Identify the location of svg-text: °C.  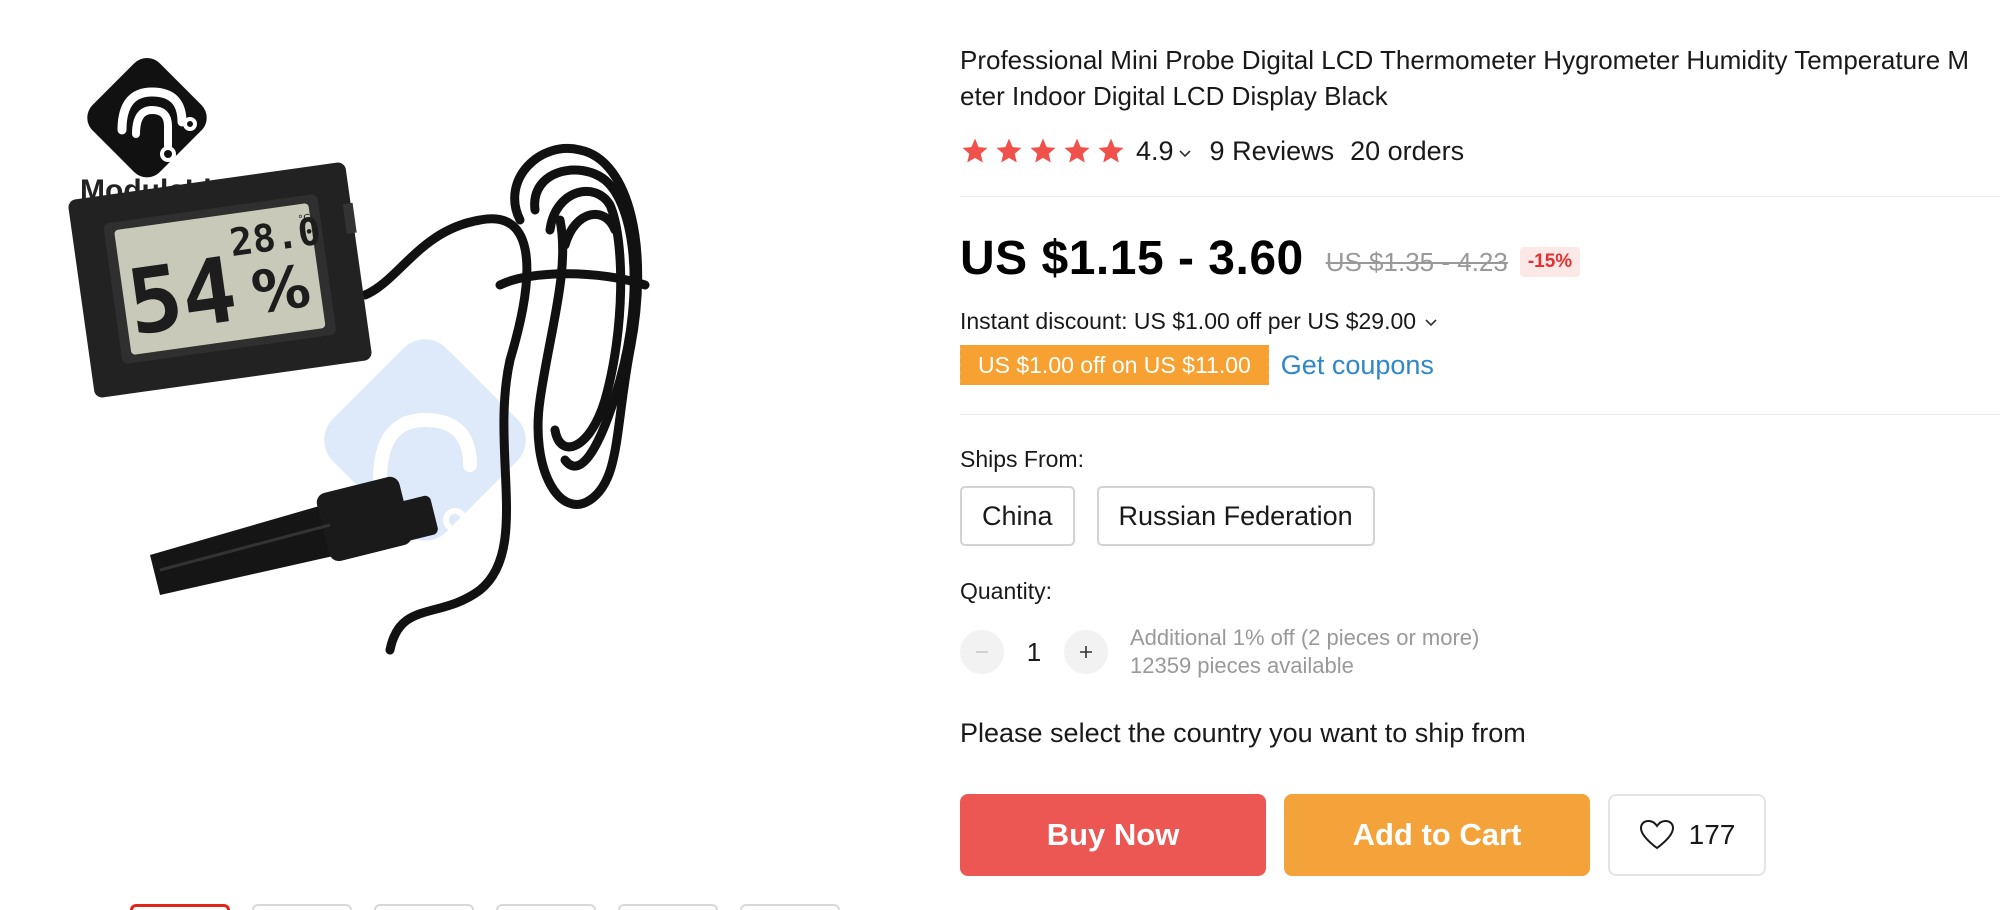
(304, 219).